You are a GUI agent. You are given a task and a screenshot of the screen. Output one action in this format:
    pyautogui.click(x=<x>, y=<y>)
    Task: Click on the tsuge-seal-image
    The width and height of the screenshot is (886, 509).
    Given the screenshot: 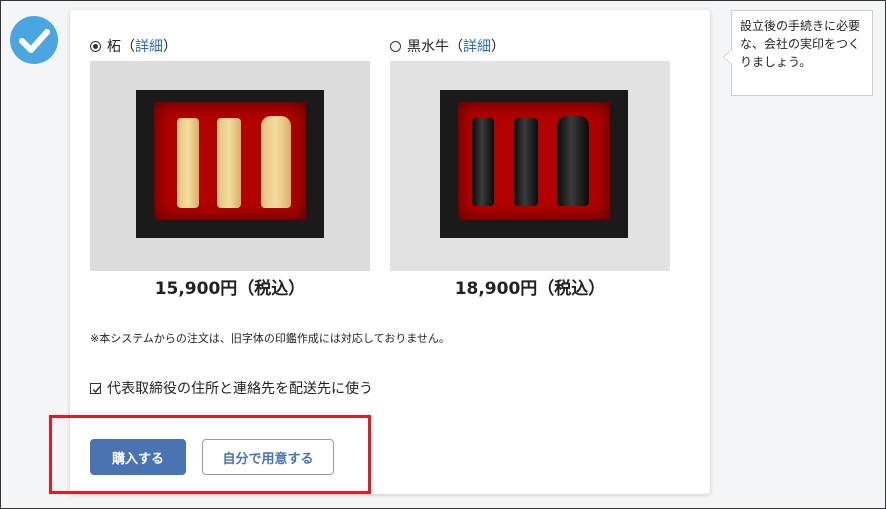 What is the action you would take?
    pyautogui.click(x=230, y=166)
    